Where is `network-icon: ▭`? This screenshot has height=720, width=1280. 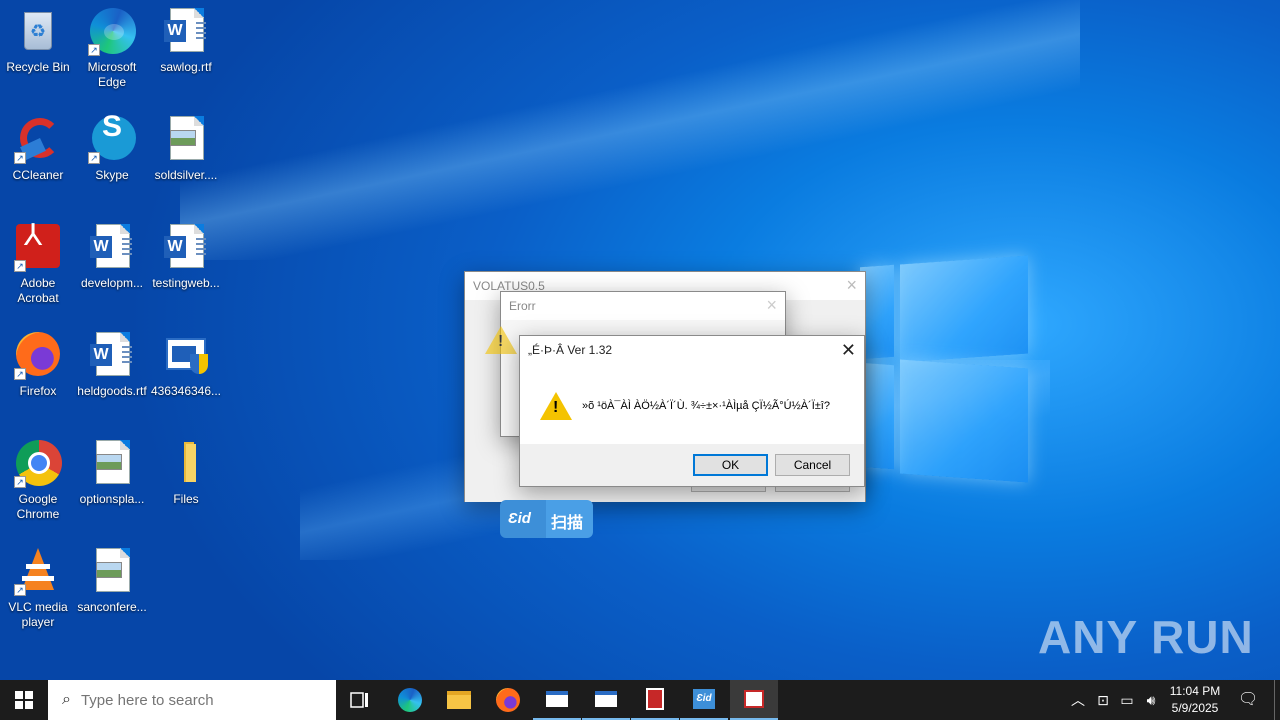 network-icon: ▭ is located at coordinates (1127, 700).